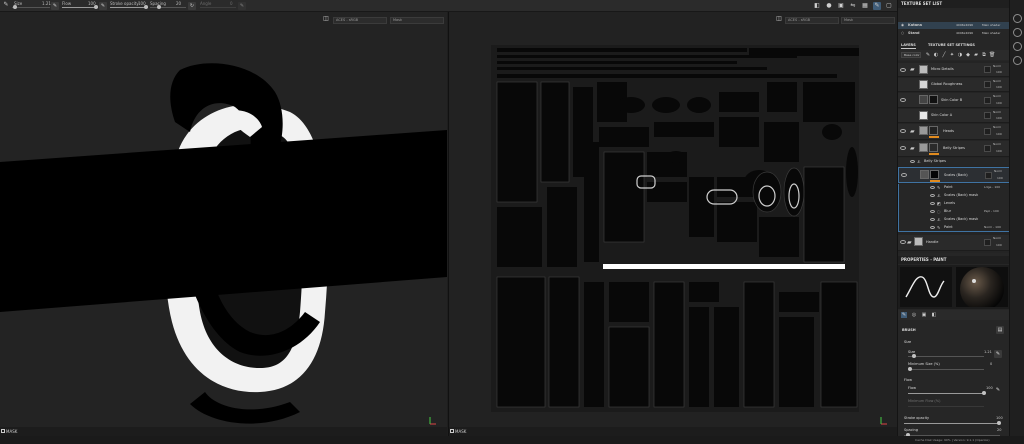 The height and width of the screenshot is (444, 1024). Describe the element at coordinates (954, 204) in the screenshot. I see `effect-row: ◩ Levels` at that location.